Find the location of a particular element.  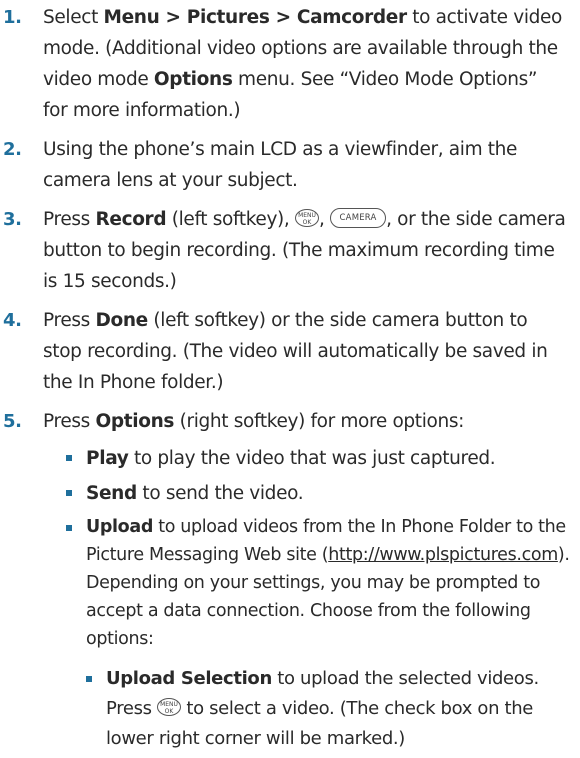

step-number: 2. is located at coordinates (12, 149).